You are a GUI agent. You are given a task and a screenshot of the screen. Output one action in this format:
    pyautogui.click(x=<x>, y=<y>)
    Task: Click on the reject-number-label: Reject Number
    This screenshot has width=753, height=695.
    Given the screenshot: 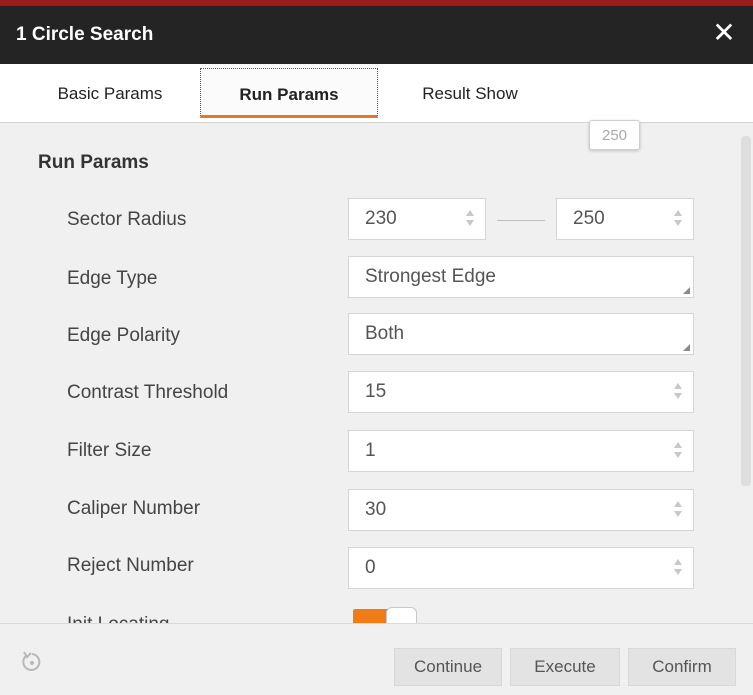 What is the action you would take?
    pyautogui.click(x=130, y=565)
    